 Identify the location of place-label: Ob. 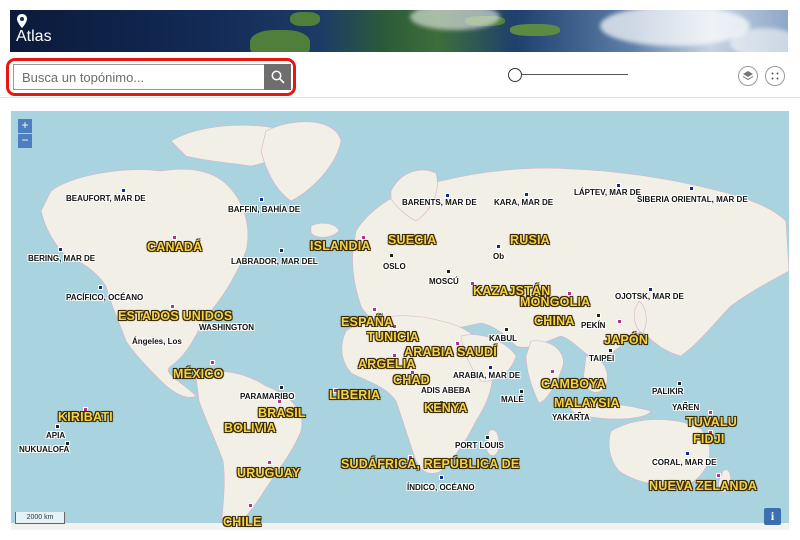
(499, 256).